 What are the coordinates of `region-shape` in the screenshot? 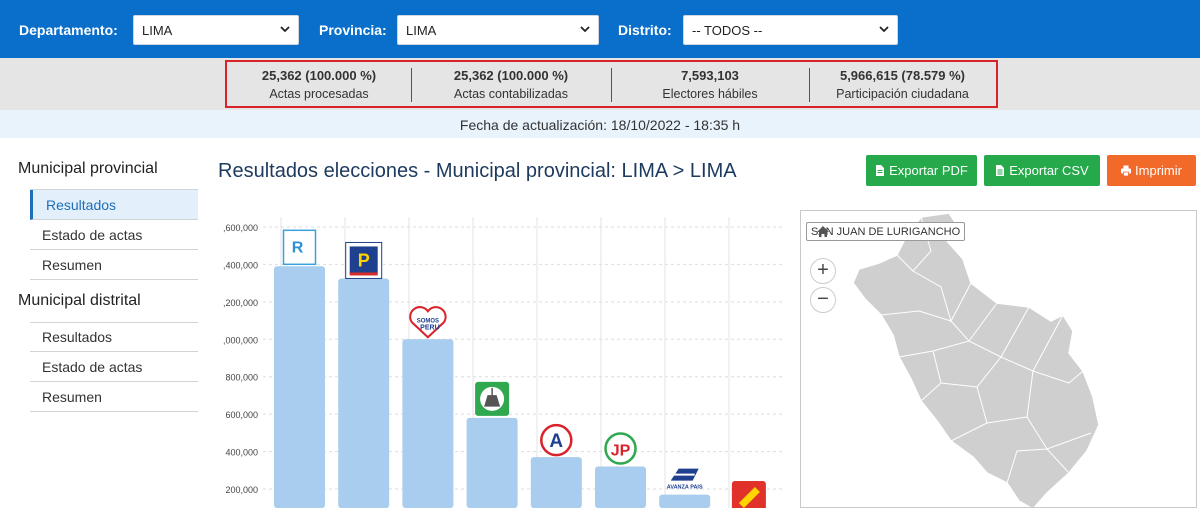 It's located at (976, 360).